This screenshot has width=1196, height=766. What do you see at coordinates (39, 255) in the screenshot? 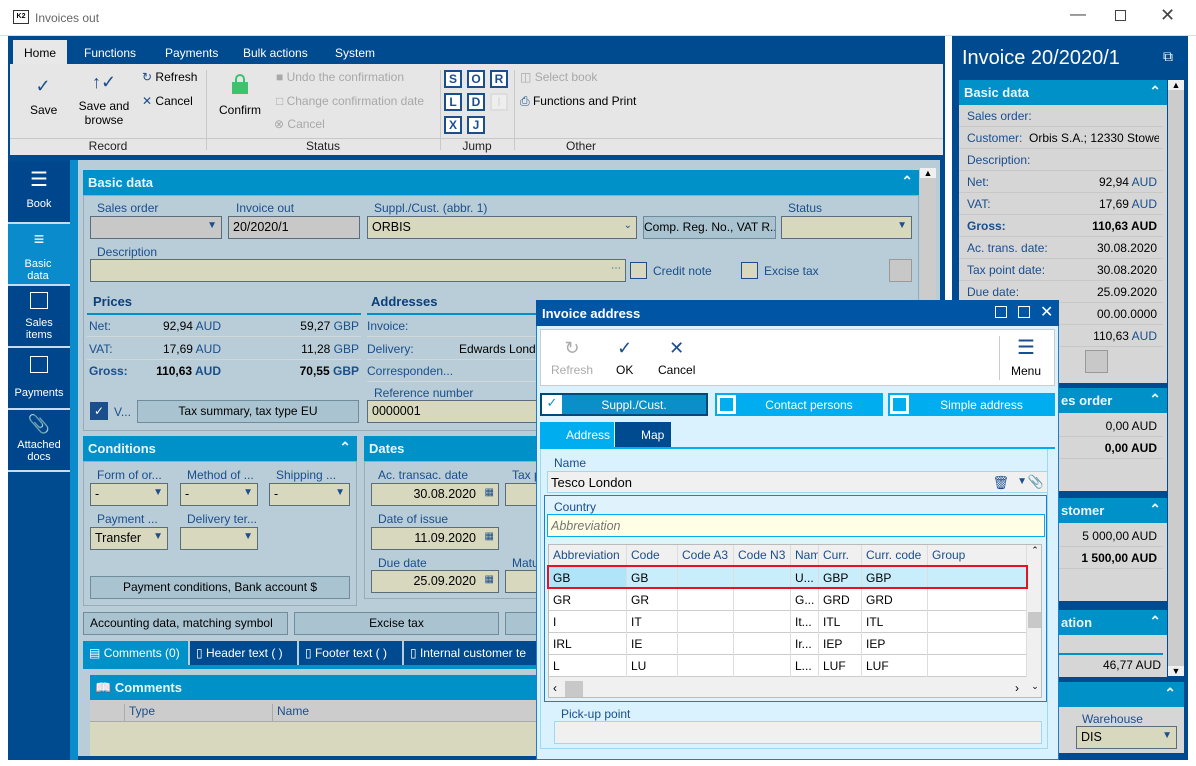
I see `sidebar-item-basic-data: ≡ Basic data` at bounding box center [39, 255].